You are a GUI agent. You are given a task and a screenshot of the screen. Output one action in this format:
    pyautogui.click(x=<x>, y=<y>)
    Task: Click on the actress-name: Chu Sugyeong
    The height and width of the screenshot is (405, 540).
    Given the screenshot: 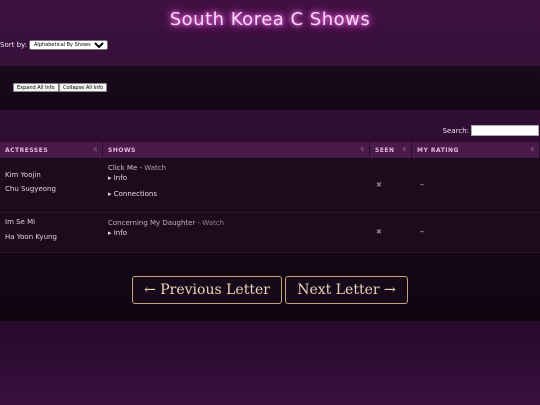 What is the action you would take?
    pyautogui.click(x=30, y=189)
    